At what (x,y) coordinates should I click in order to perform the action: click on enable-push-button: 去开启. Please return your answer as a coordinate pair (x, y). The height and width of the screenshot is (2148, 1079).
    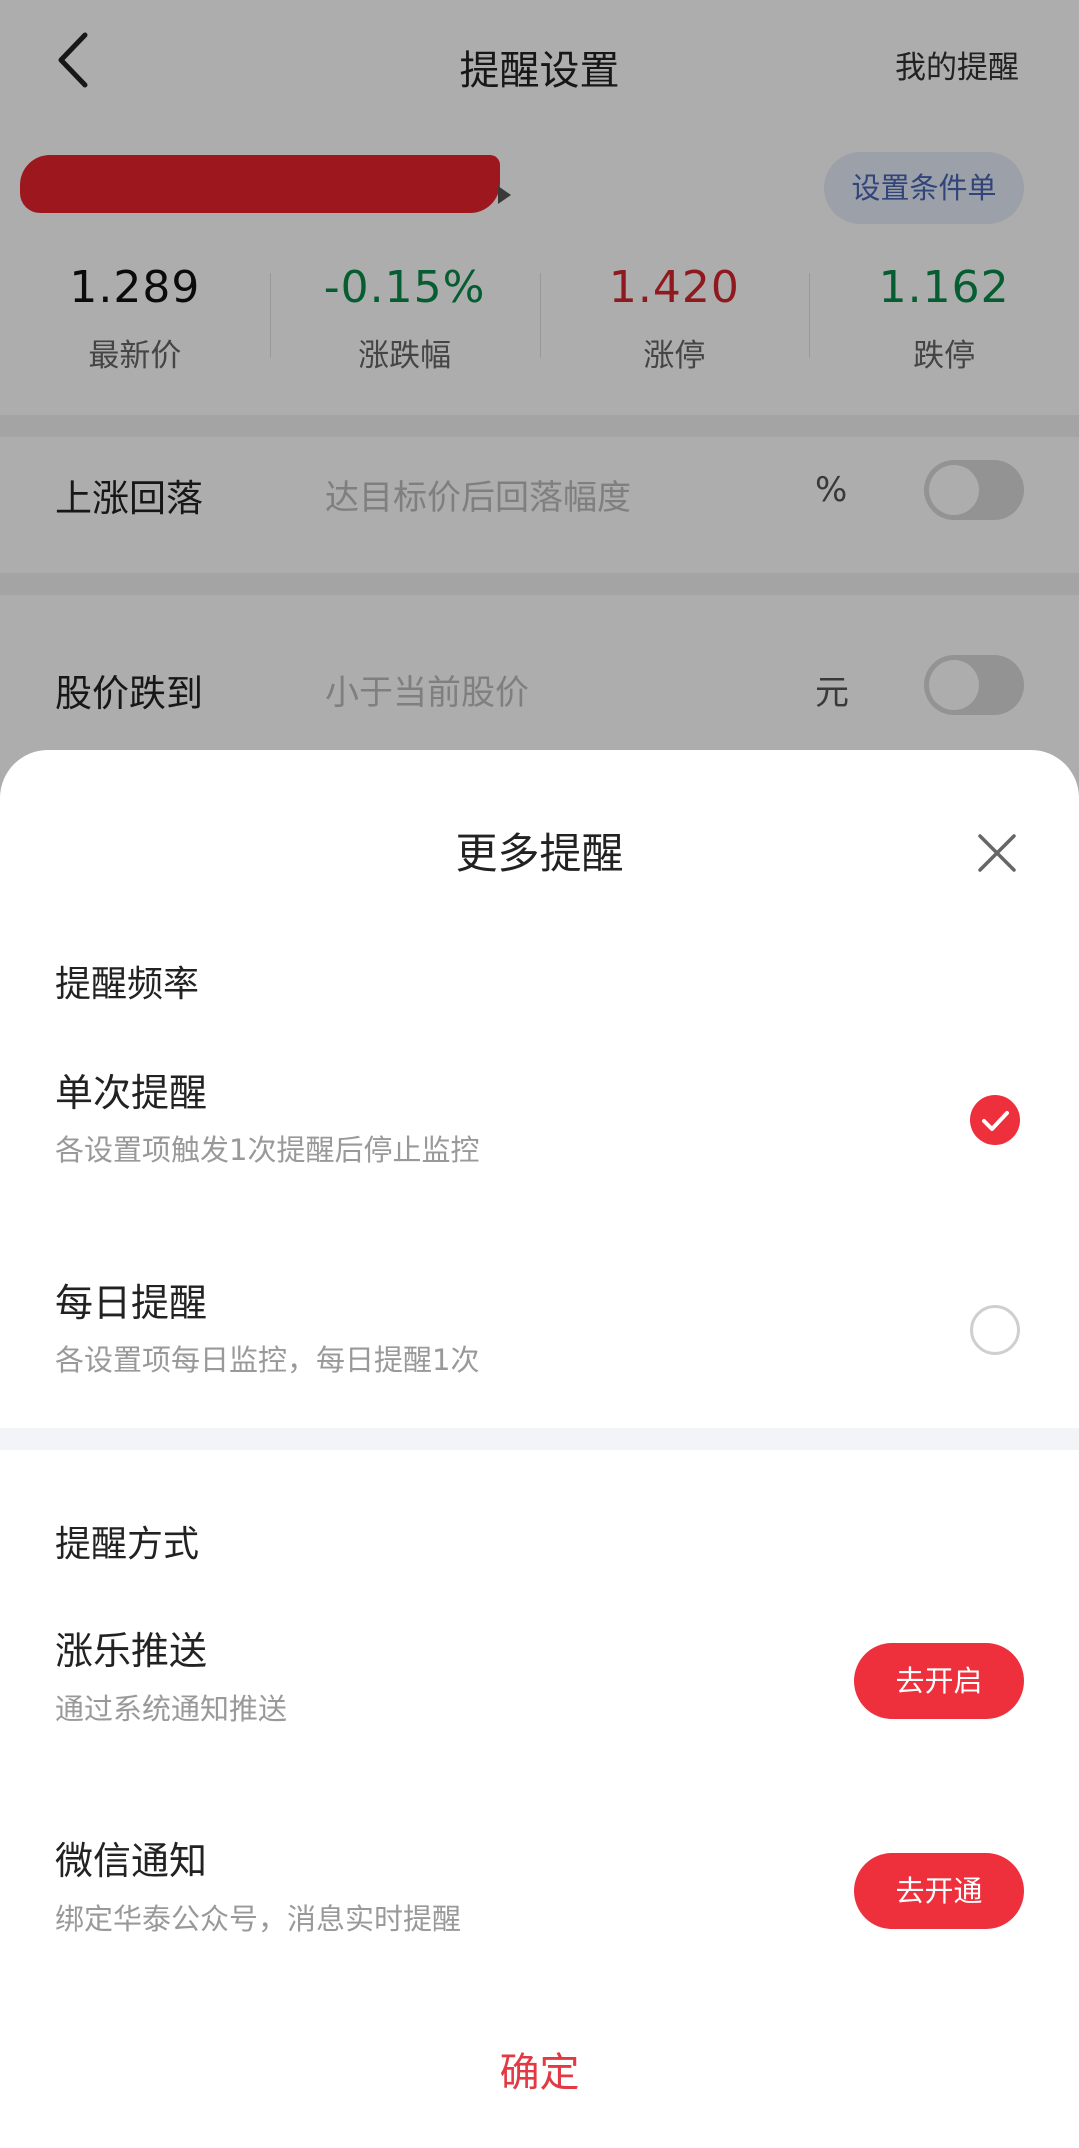
    Looking at the image, I should click on (939, 1681).